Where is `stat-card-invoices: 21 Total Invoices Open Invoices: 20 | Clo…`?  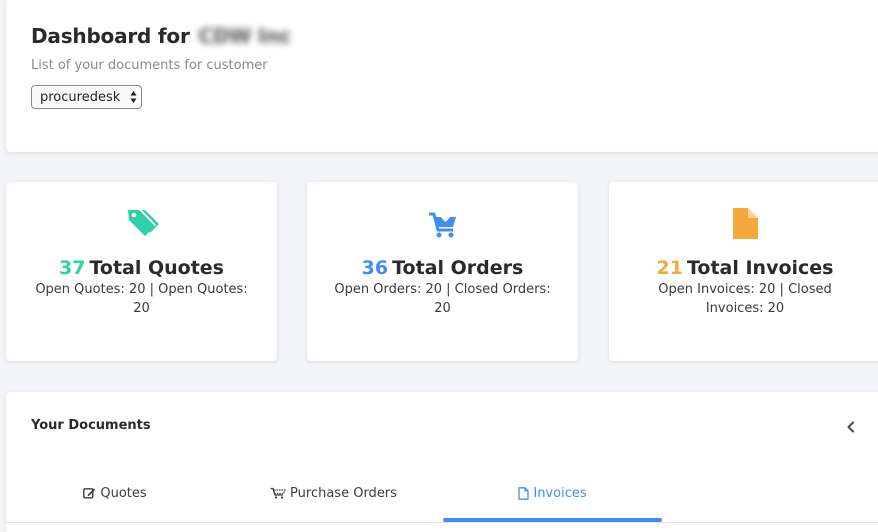
stat-card-invoices: 21 Total Invoices Open Invoices: 20 | Clo… is located at coordinates (743, 271).